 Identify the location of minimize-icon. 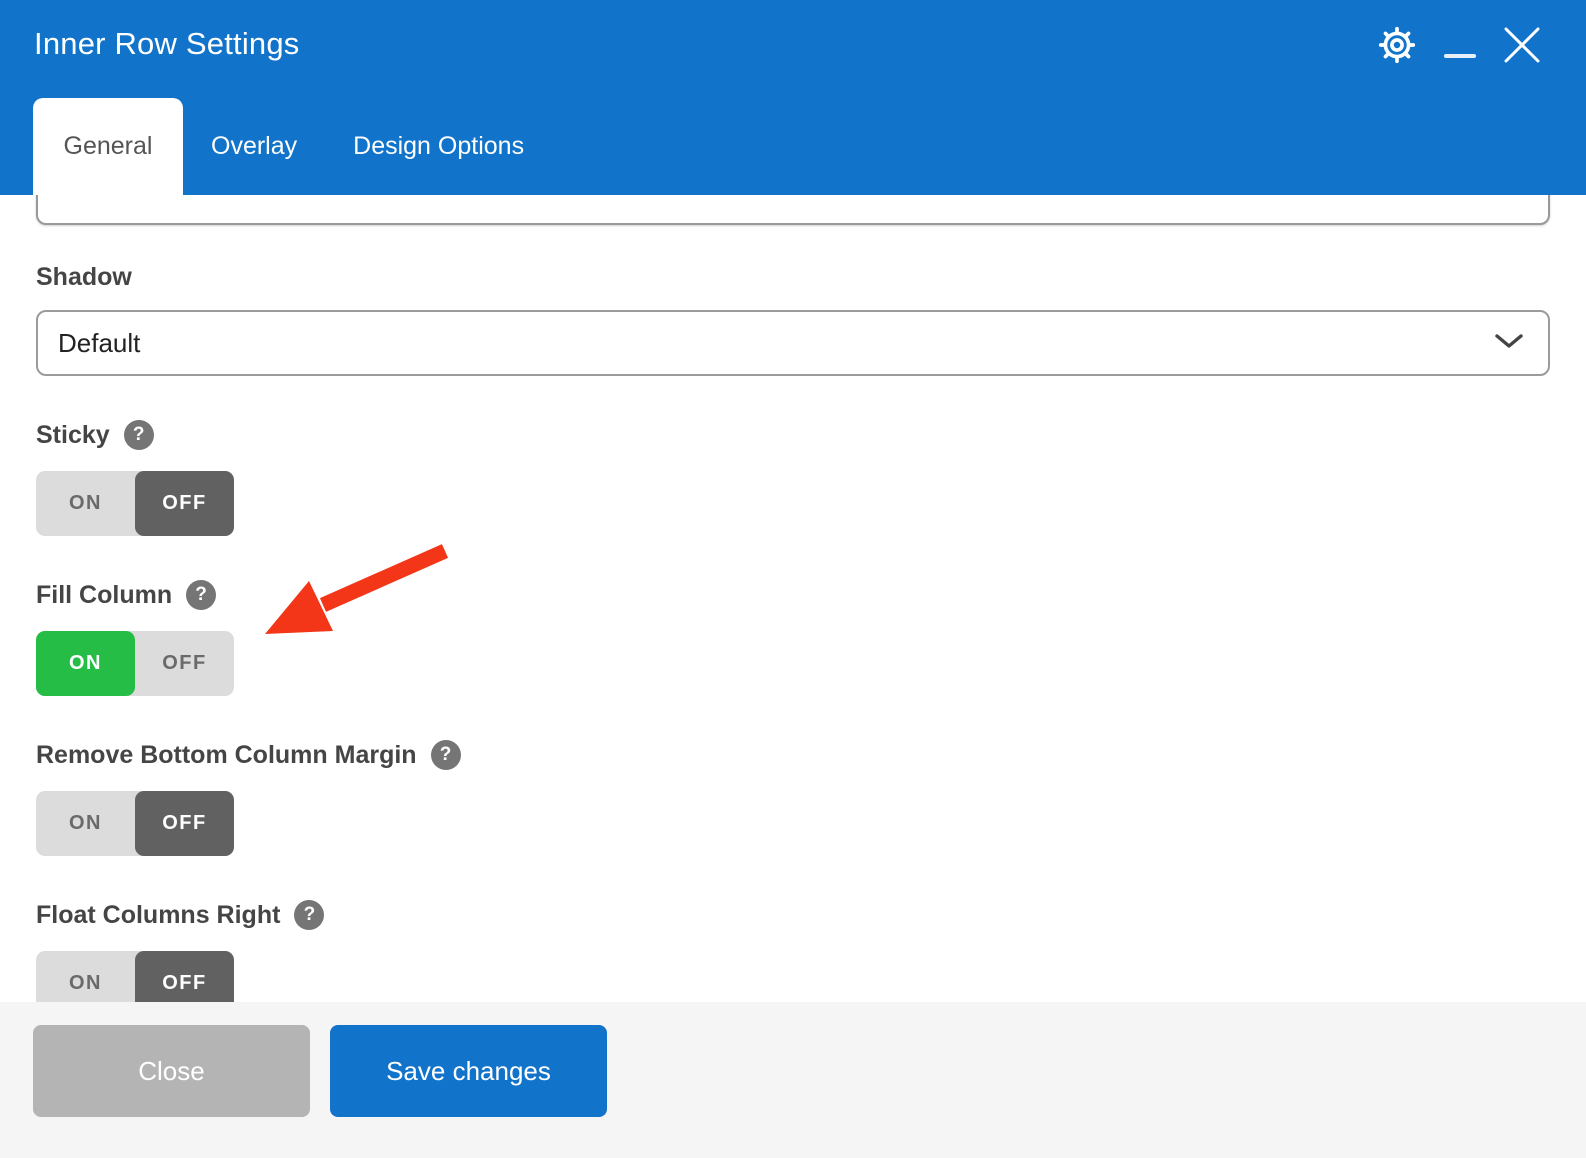
(1460, 45).